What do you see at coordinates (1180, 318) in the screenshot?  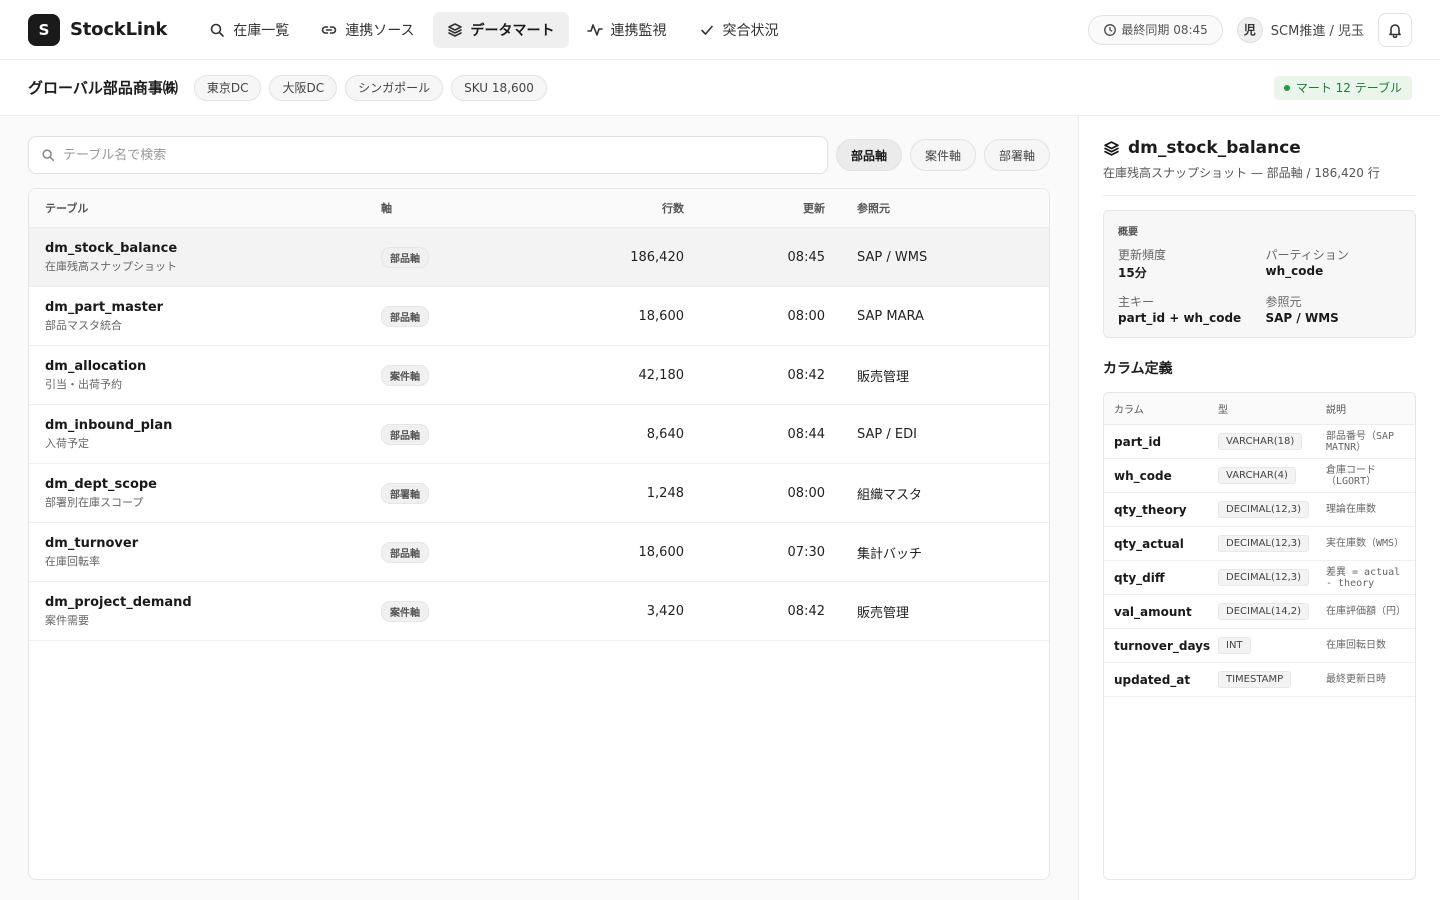 I see `overview-value: part_id + wh_code` at bounding box center [1180, 318].